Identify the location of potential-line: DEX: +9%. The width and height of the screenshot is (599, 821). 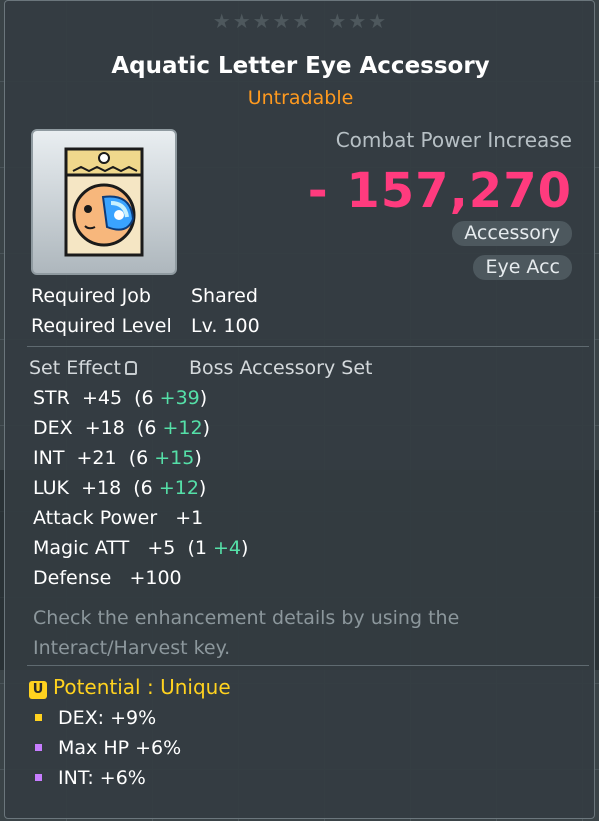
(95, 718).